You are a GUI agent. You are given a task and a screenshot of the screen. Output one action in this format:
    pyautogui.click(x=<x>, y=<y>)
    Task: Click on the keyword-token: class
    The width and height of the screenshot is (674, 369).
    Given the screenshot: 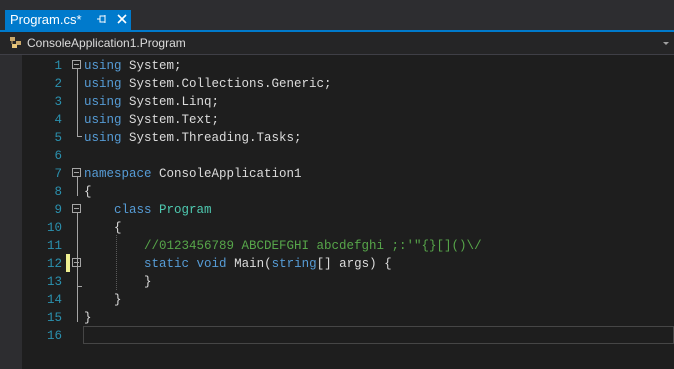 What is the action you would take?
    pyautogui.click(x=133, y=210)
    